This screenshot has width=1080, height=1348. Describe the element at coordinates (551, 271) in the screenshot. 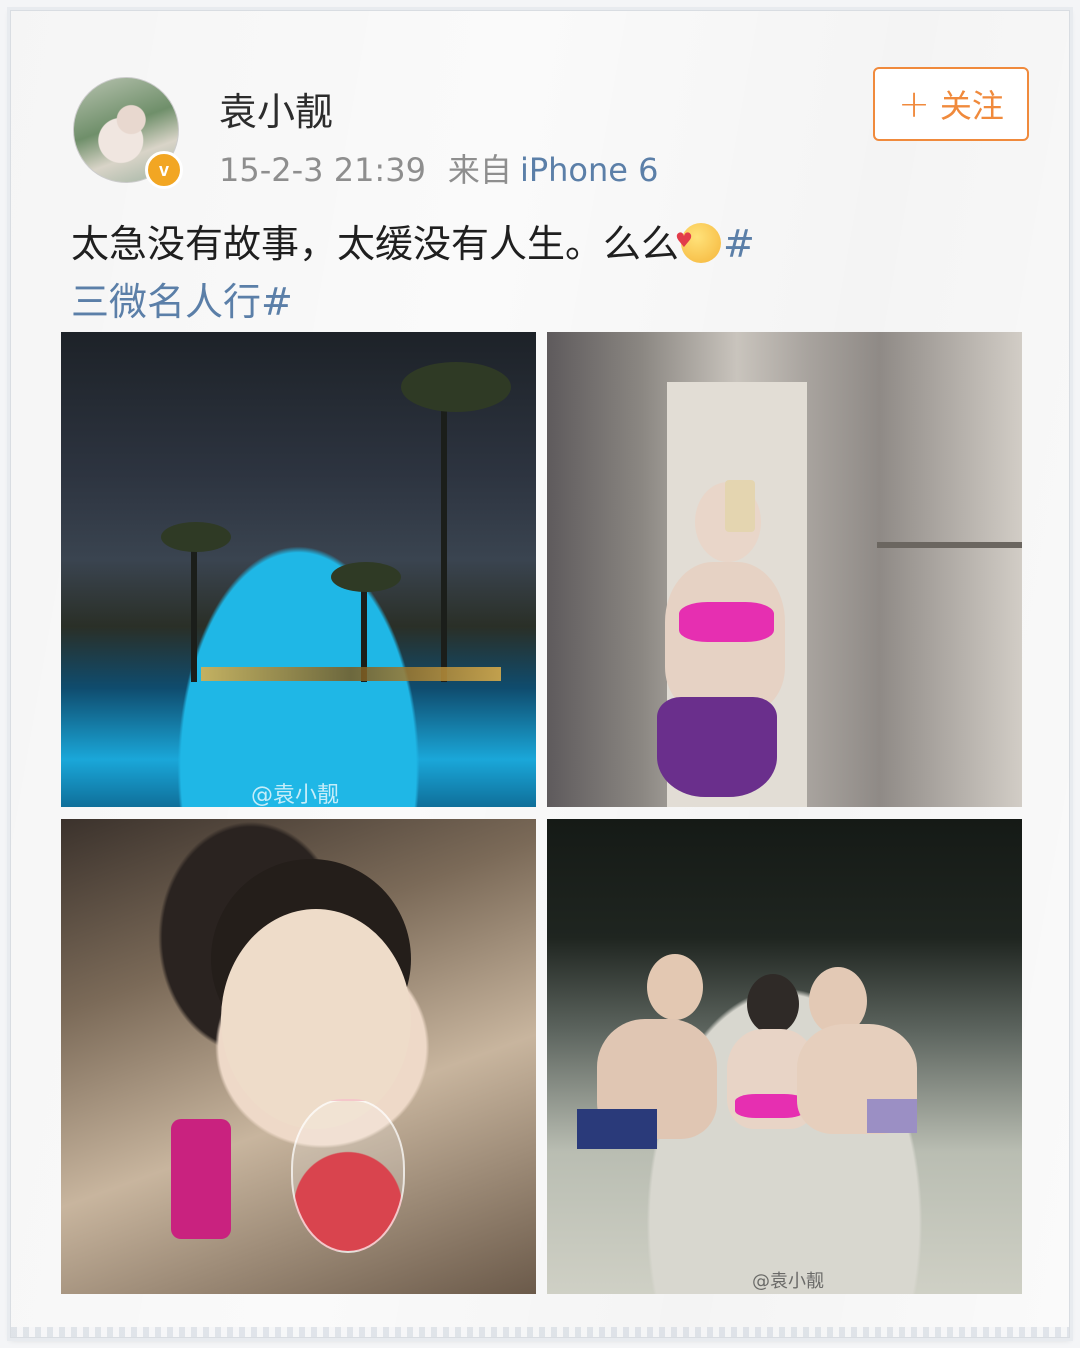

I see `post-text: 太急没有故事，太缓没有人生。么么 # 三微名人行#` at that location.